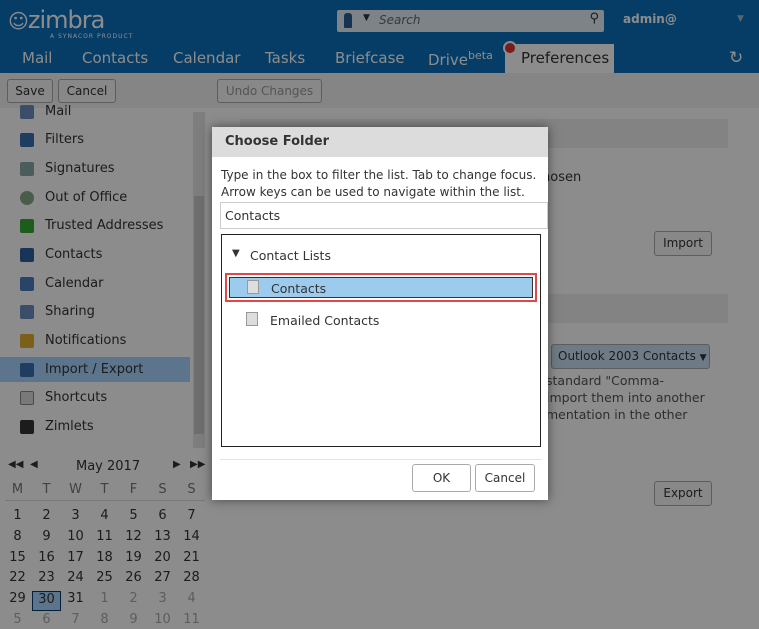 The image size is (759, 629). Describe the element at coordinates (252, 319) in the screenshot. I see `emailed-contacts-icon` at that location.